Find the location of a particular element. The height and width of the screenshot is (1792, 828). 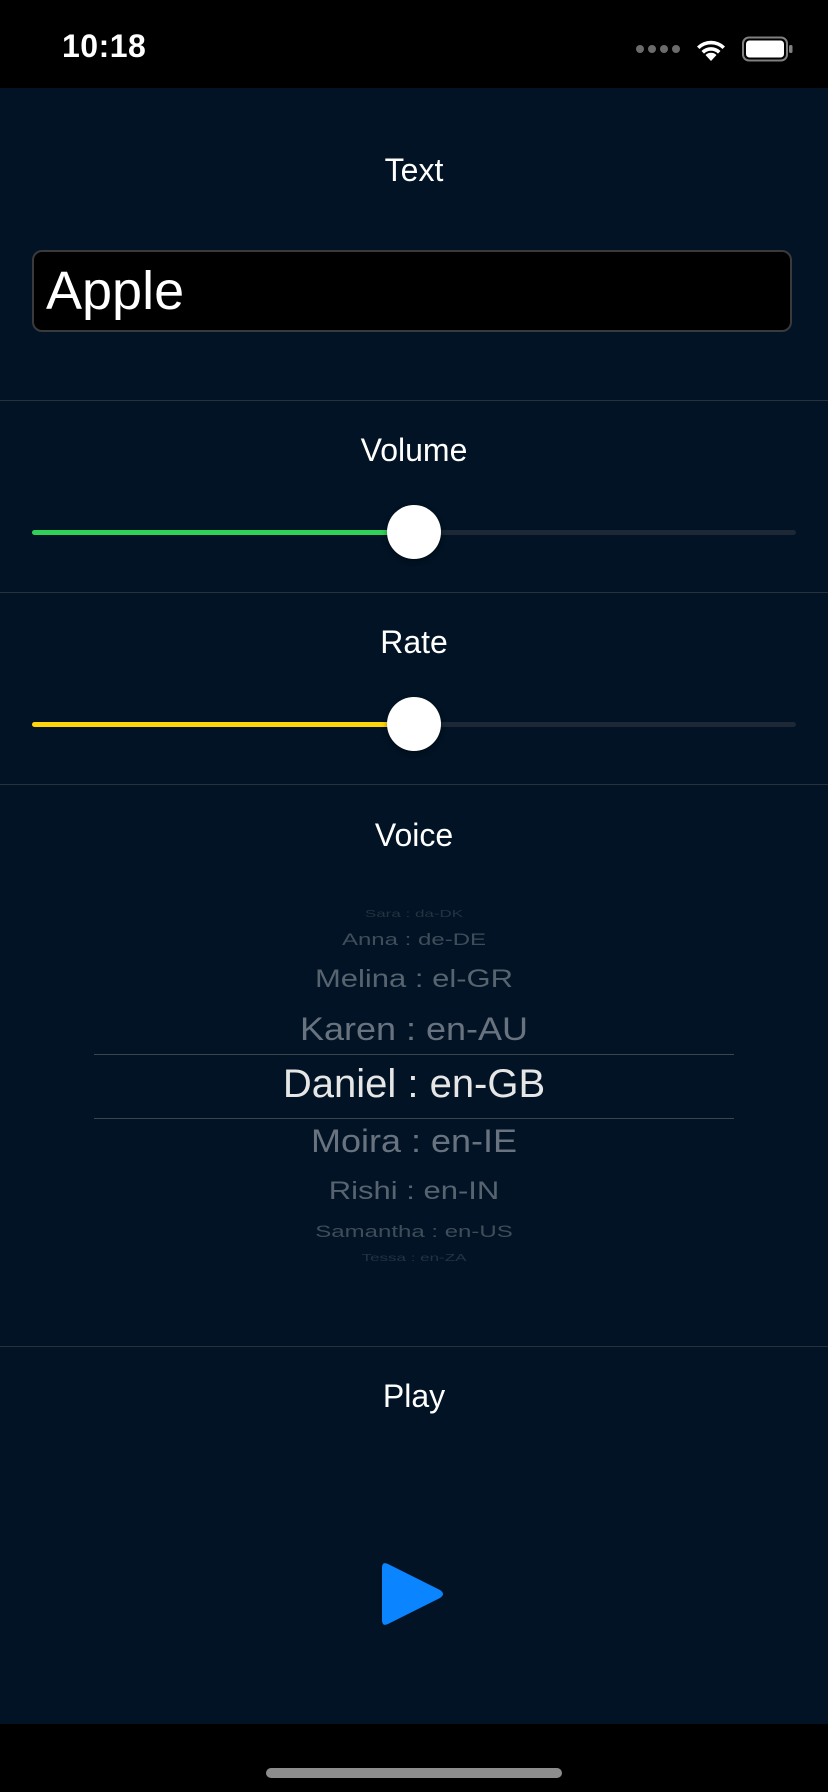

picker-item-selected: Daniel : en-GB is located at coordinates (414, 1084).